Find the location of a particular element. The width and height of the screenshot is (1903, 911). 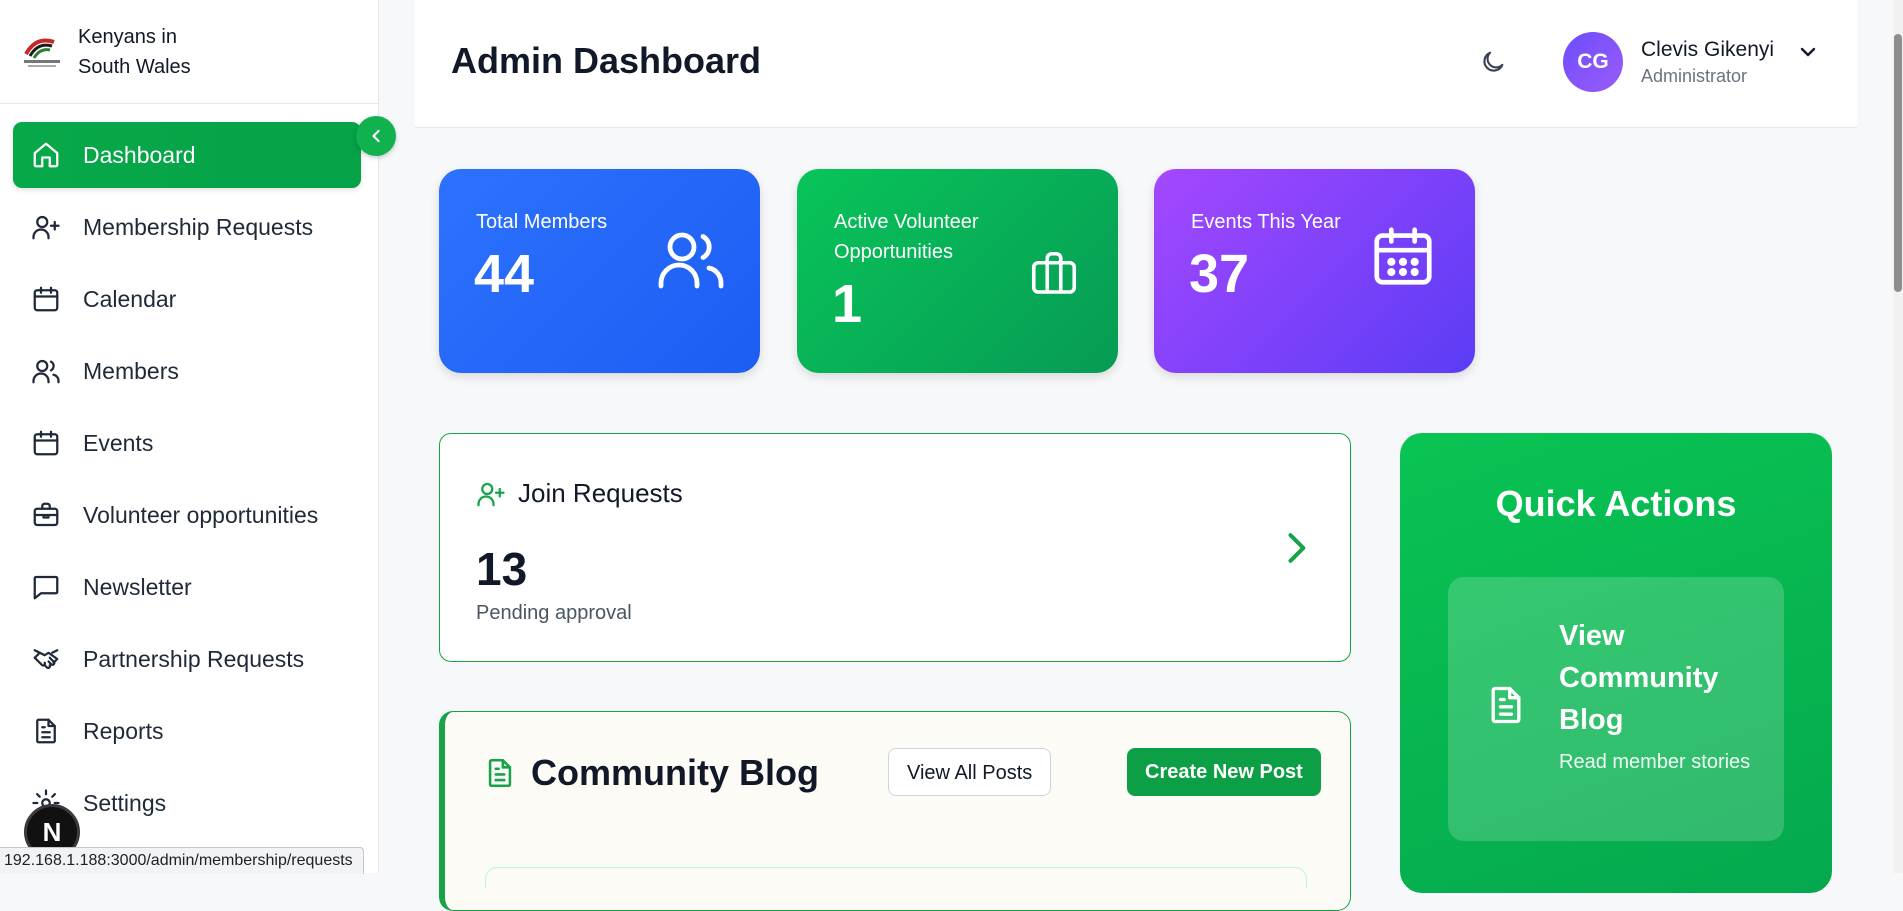

sidebar-item-label: Reports is located at coordinates (123, 730).